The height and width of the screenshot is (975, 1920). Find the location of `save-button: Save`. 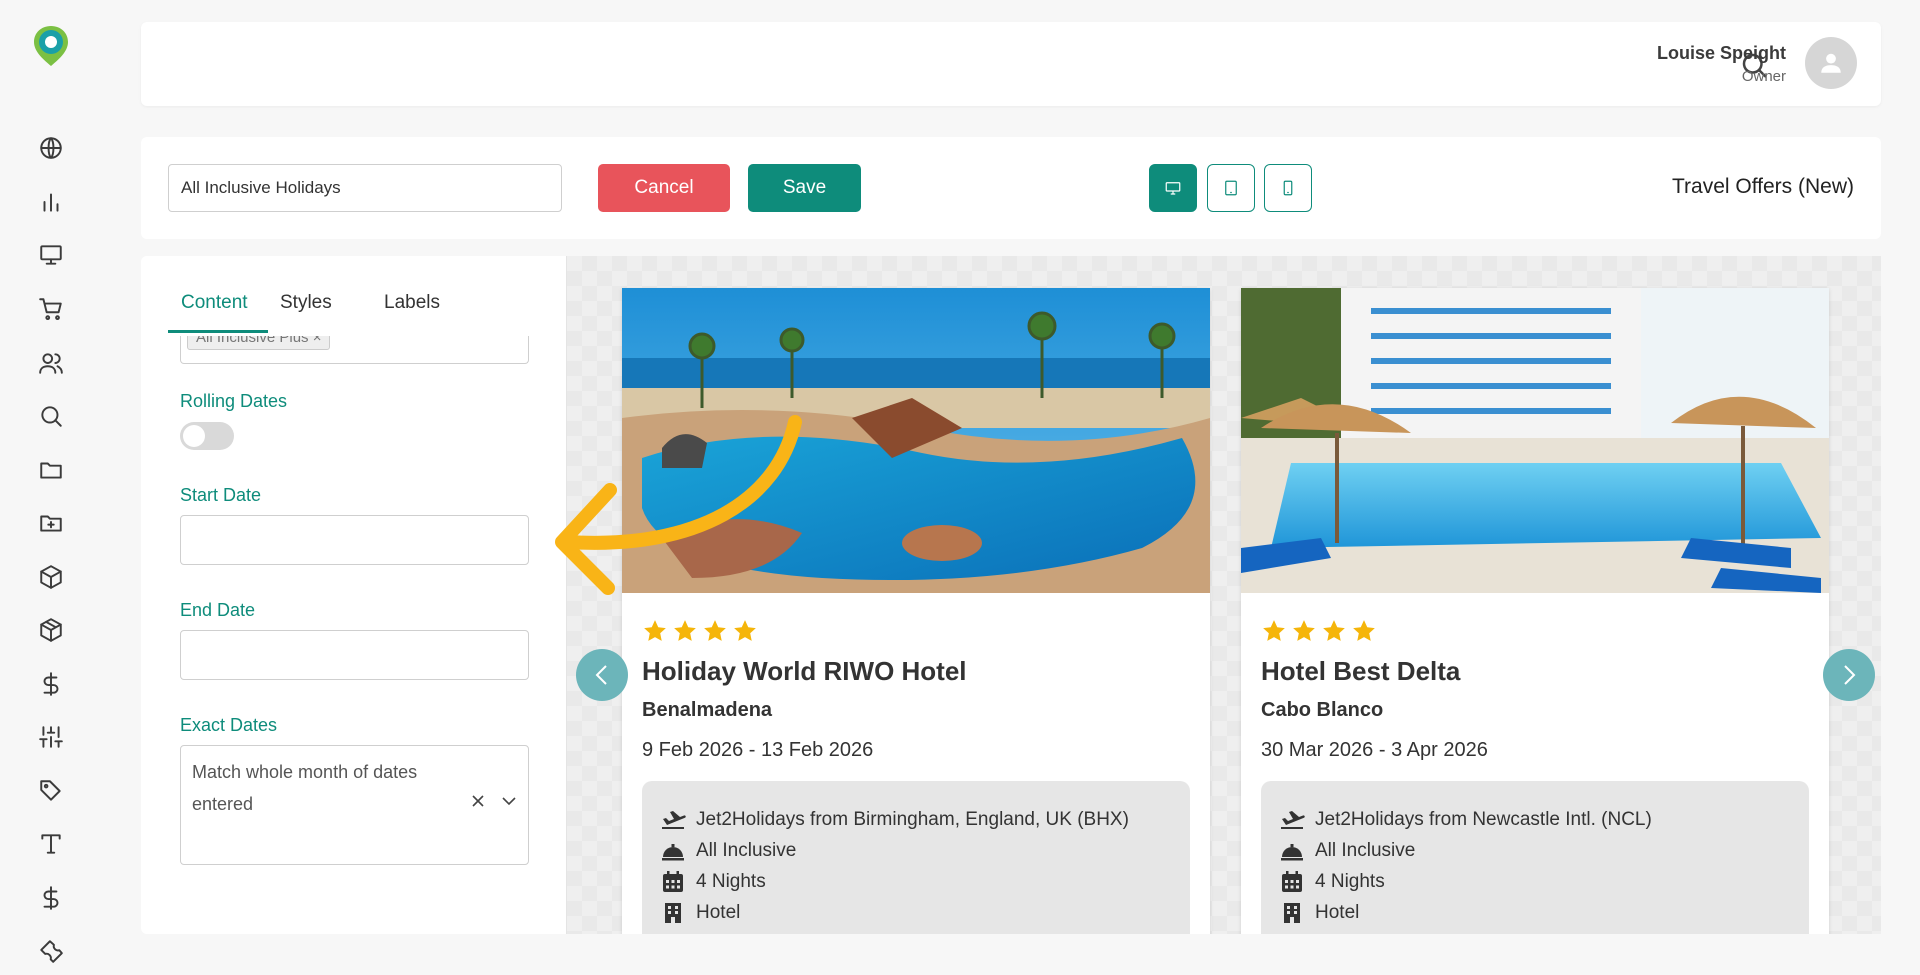

save-button: Save is located at coordinates (804, 188).